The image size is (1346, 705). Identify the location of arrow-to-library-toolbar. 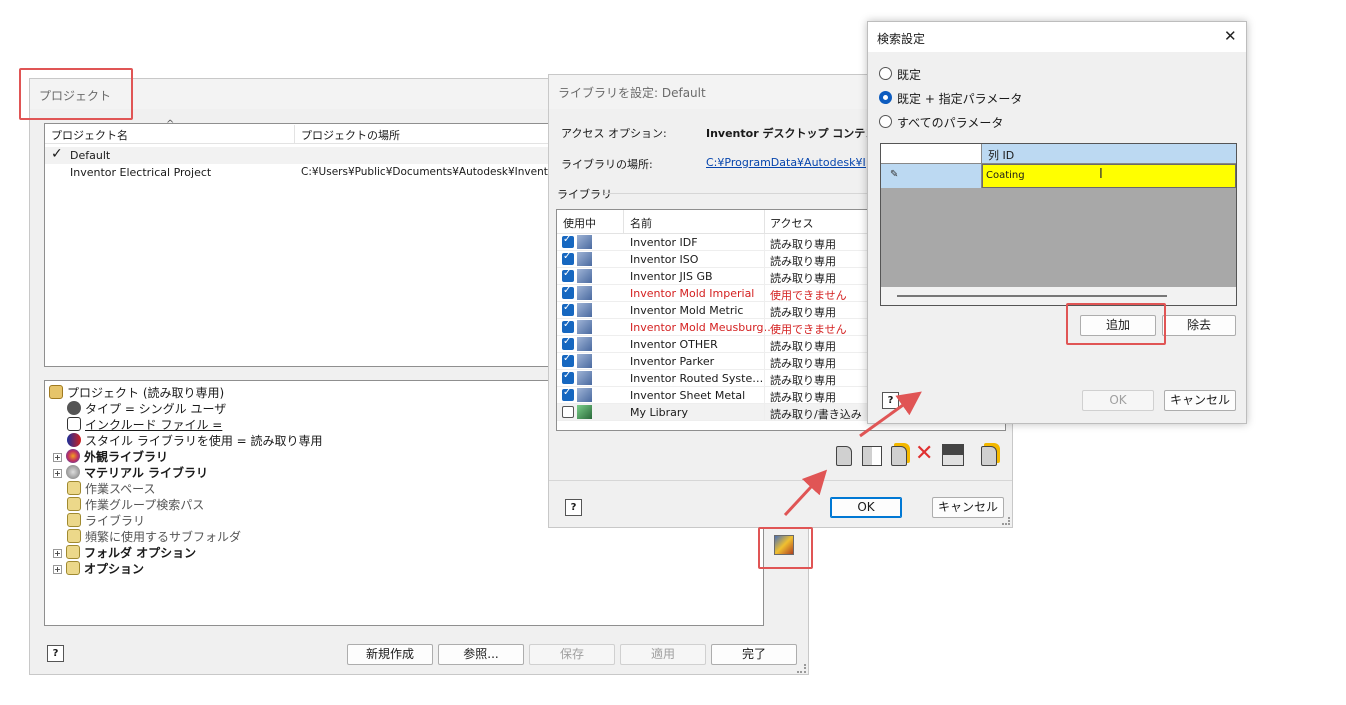
(805, 493).